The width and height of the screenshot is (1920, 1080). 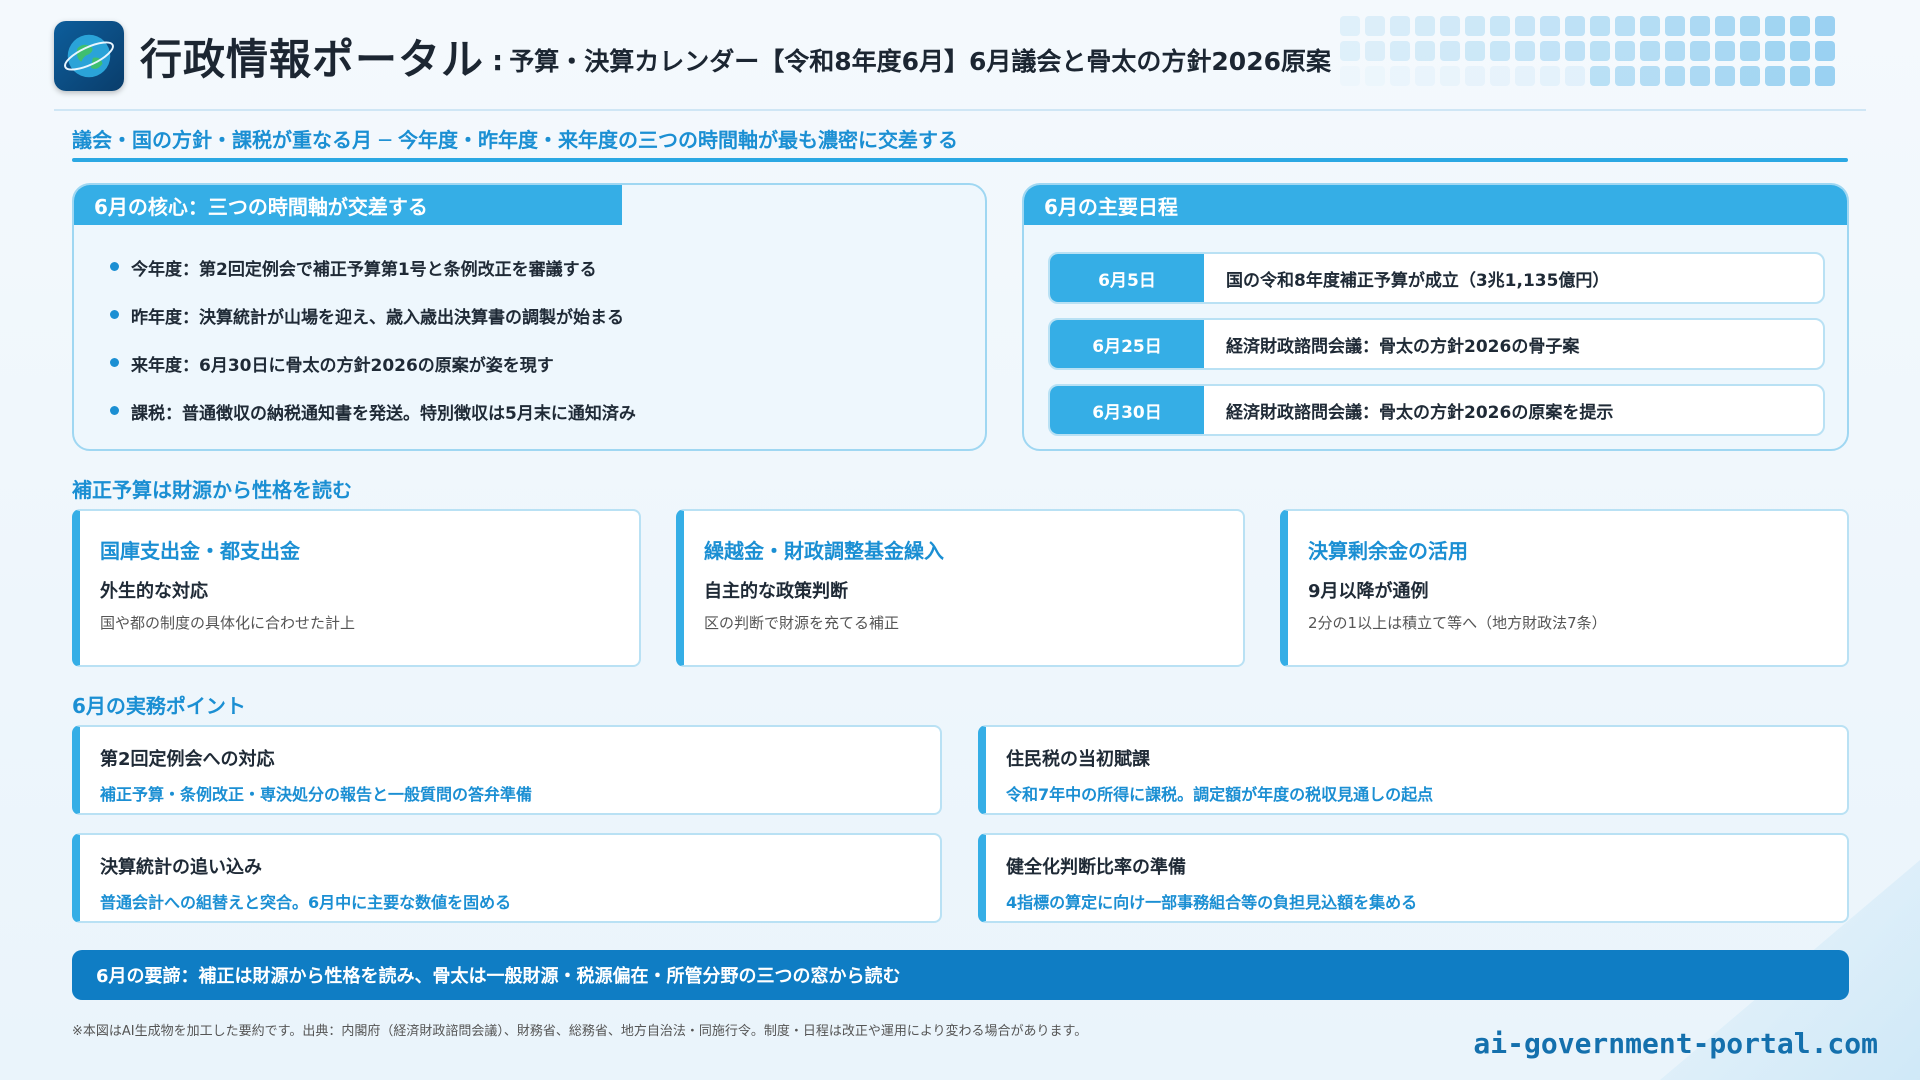 What do you see at coordinates (373, 279) in the screenshot?
I see `list-item: 今年度：第2回定例会で補正予算第1号と条例改正を審議する` at bounding box center [373, 279].